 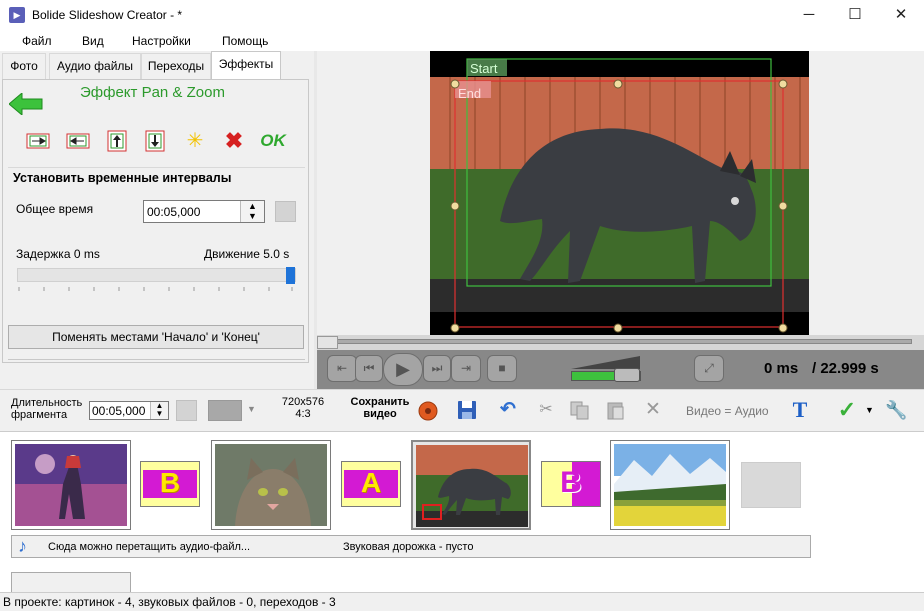 What do you see at coordinates (432, 512) in the screenshot?
I see `effect-marker` at bounding box center [432, 512].